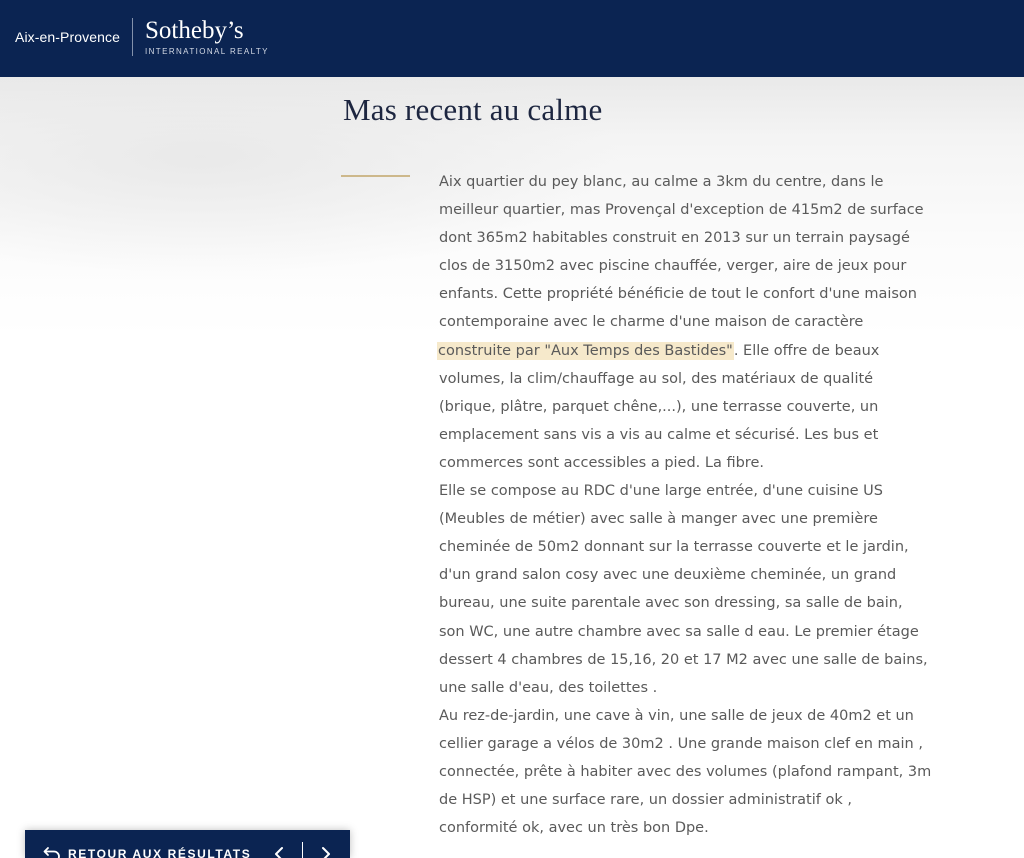 This screenshot has width=1024, height=858. Describe the element at coordinates (187, 844) in the screenshot. I see `results-nav-bar: RETOUR AUX RÉSULTATS` at that location.